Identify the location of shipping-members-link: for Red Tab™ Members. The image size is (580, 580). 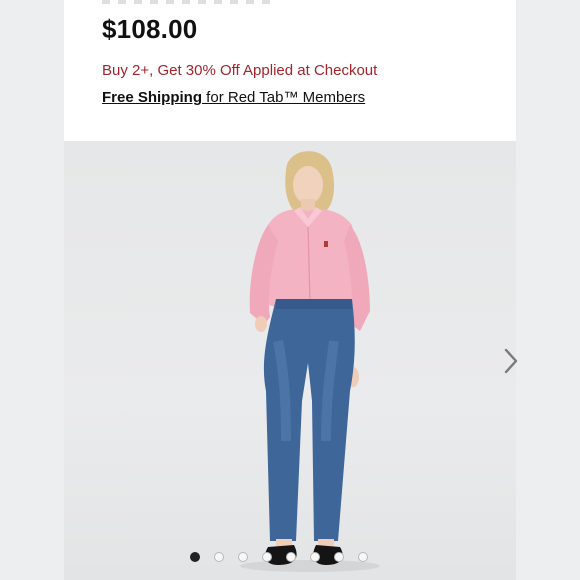
(283, 97).